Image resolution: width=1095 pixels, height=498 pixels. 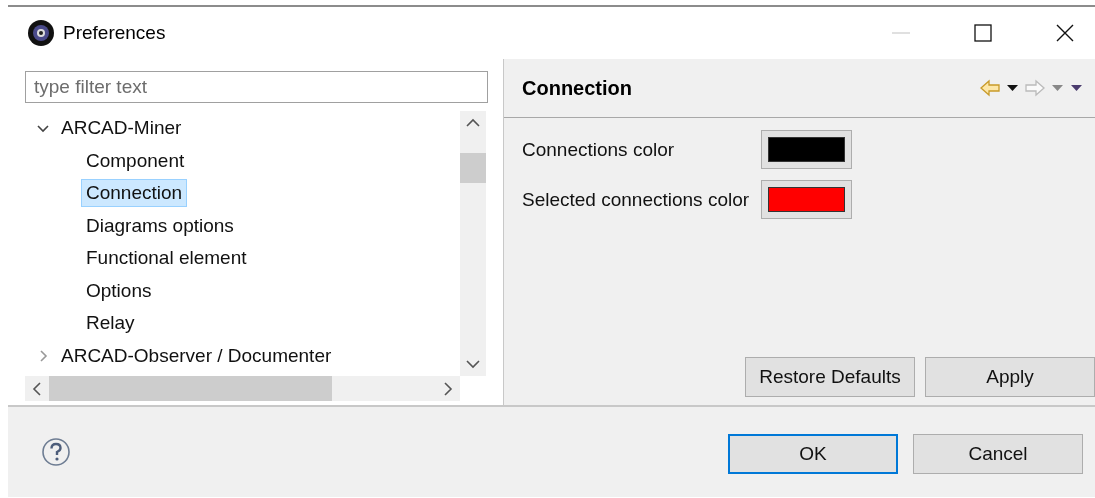 What do you see at coordinates (36, 388) in the screenshot?
I see `scroll-left-icon` at bounding box center [36, 388].